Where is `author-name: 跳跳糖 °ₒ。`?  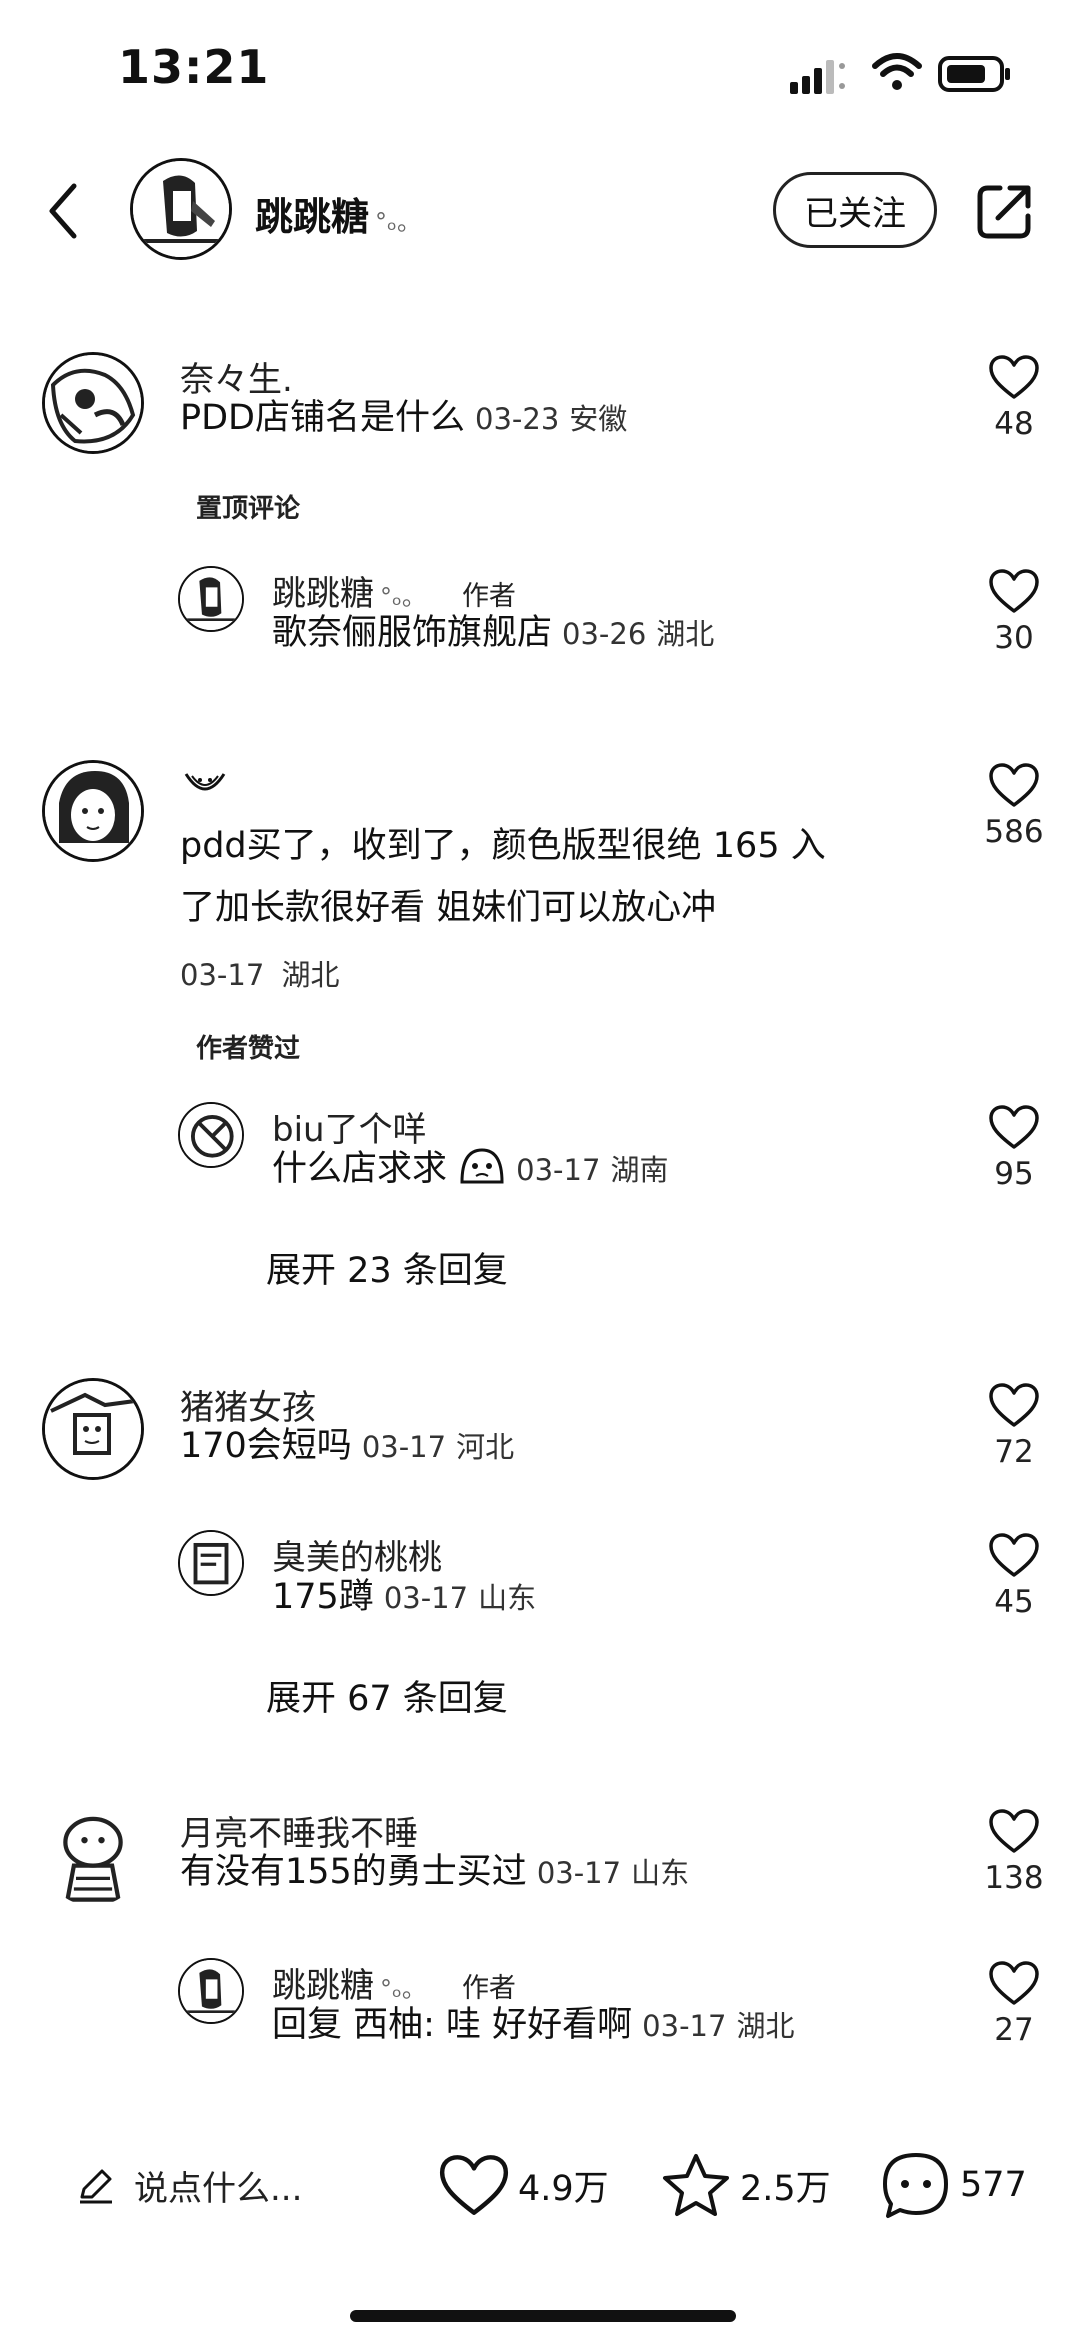
author-name: 跳跳糖 °ₒ。 is located at coordinates (338, 213).